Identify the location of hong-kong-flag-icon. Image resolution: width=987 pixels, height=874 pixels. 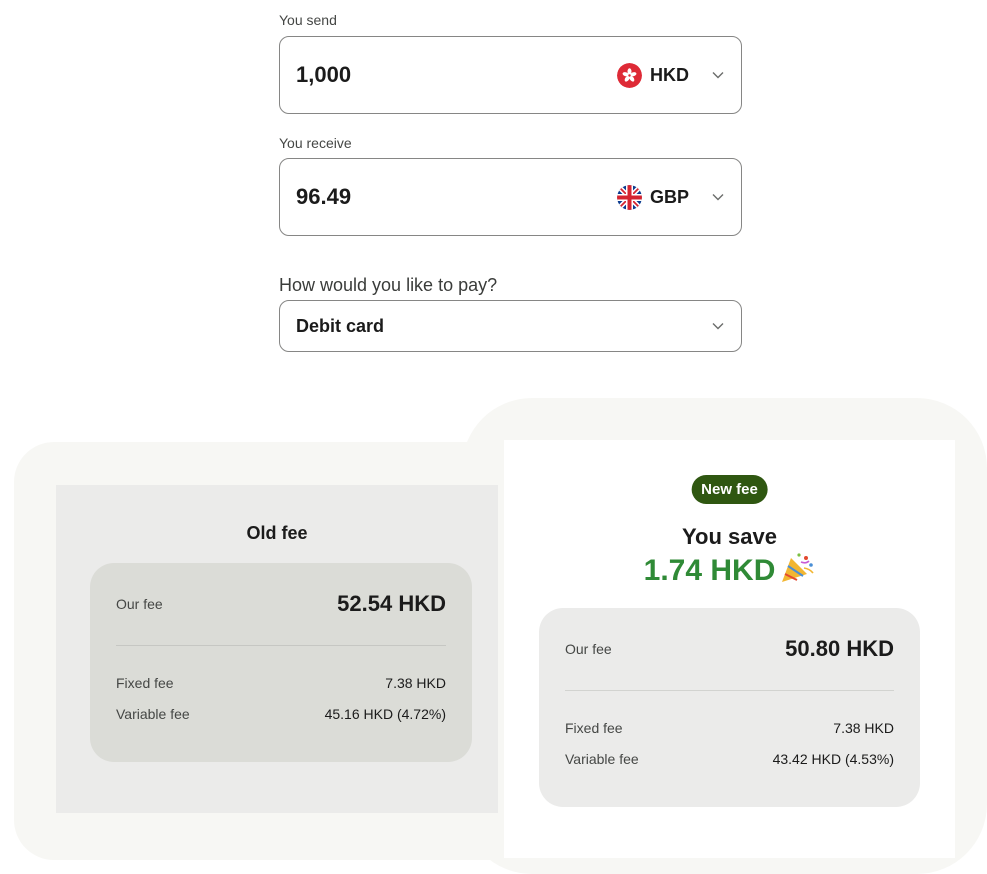
(629, 75).